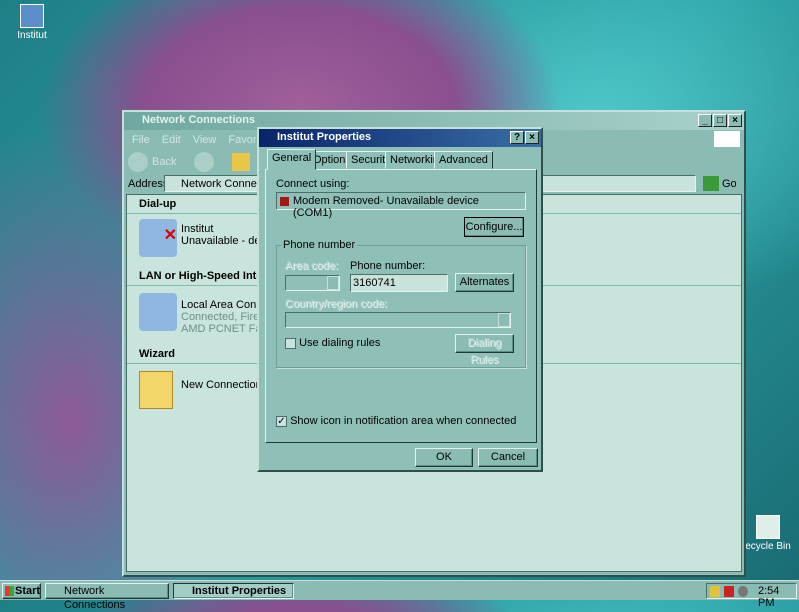 The image size is (799, 612). Describe the element at coordinates (233, 591) in the screenshot. I see `task-institut-properties: Institut Properties` at that location.